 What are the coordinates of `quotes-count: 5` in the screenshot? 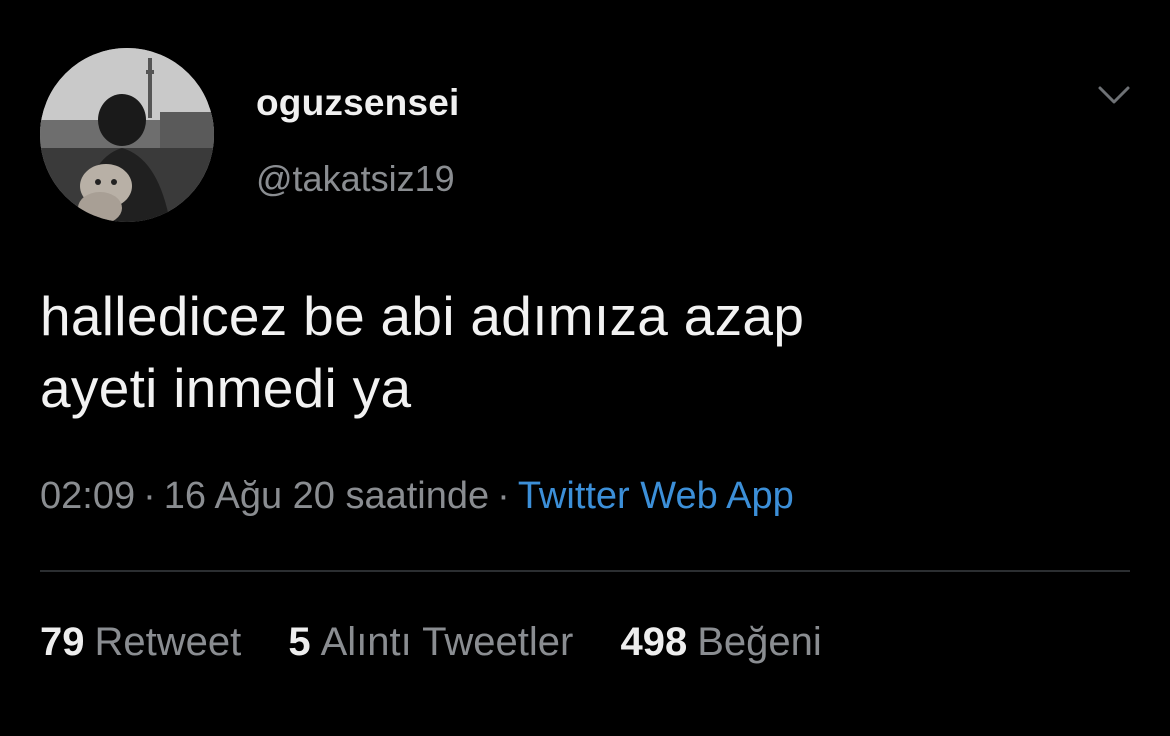 It's located at (299, 642).